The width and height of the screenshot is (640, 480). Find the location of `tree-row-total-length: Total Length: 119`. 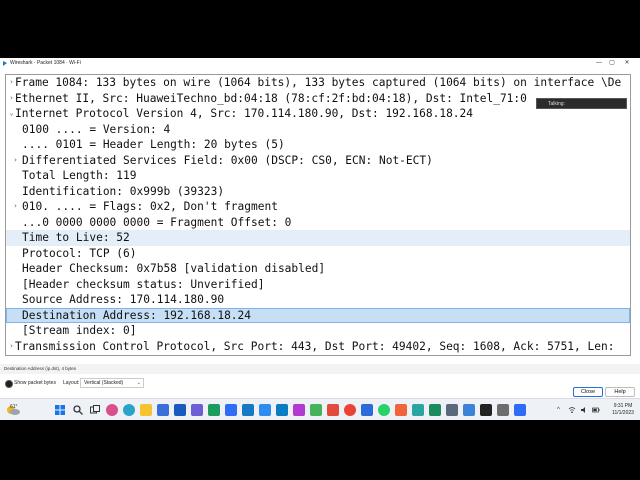

tree-row-total-length: Total Length: 119 is located at coordinates (318, 176).